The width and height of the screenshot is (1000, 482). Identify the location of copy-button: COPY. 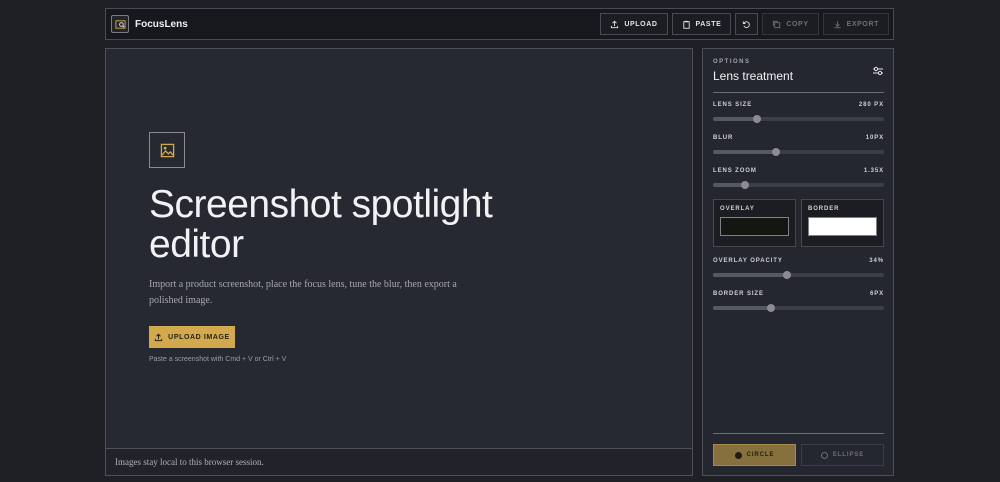
(790, 24).